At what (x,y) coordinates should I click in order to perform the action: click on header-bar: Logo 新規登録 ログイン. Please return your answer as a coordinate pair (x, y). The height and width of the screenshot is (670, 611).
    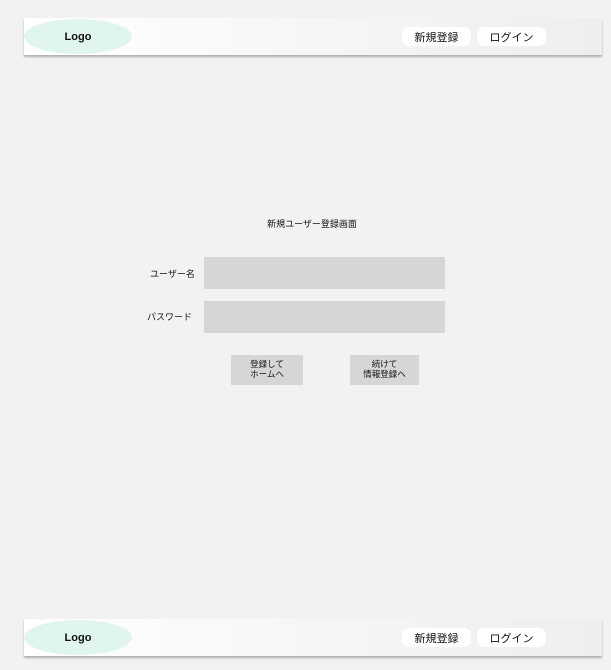
    Looking at the image, I should click on (313, 36).